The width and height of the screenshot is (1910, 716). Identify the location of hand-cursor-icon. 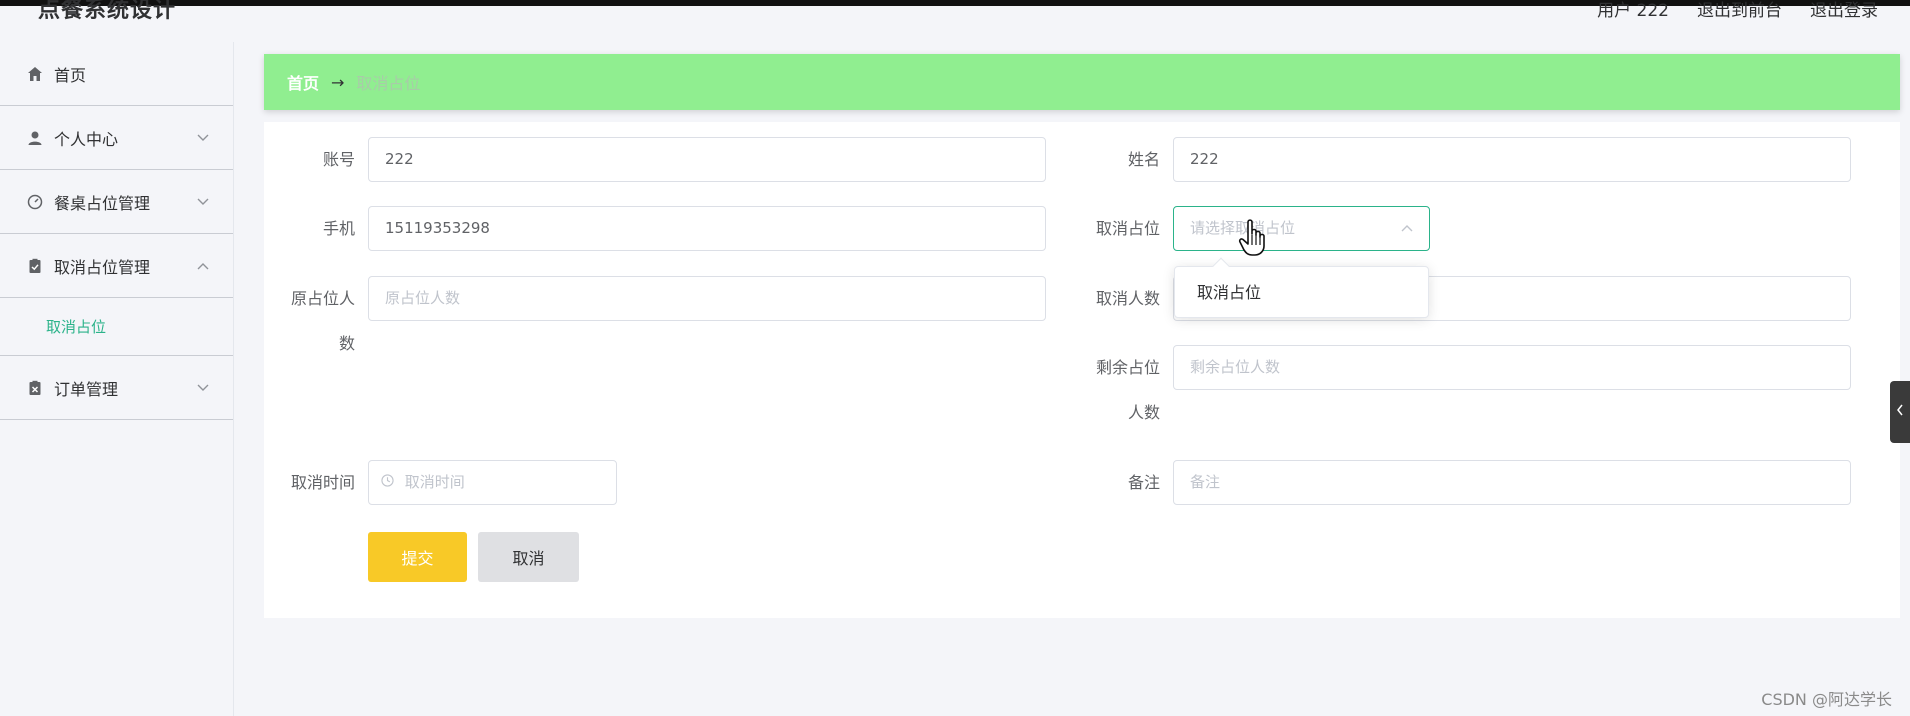
(1253, 238).